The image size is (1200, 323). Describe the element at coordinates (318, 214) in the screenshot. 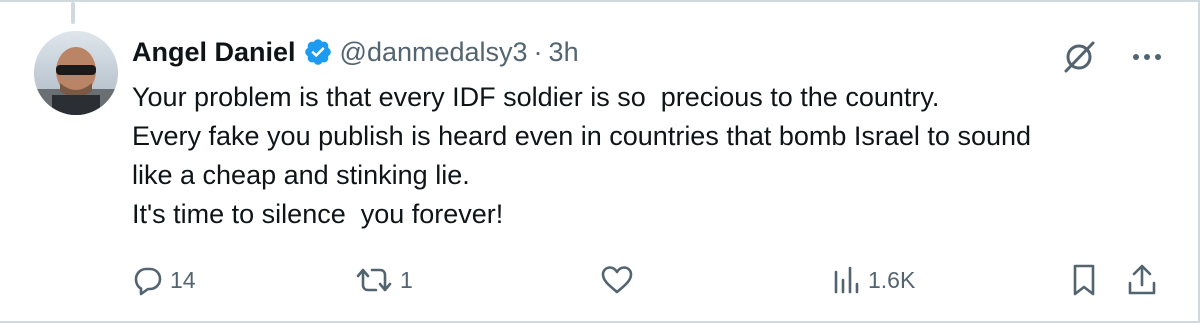

I see `tweet-text-line: It's time to silence you forever!` at that location.